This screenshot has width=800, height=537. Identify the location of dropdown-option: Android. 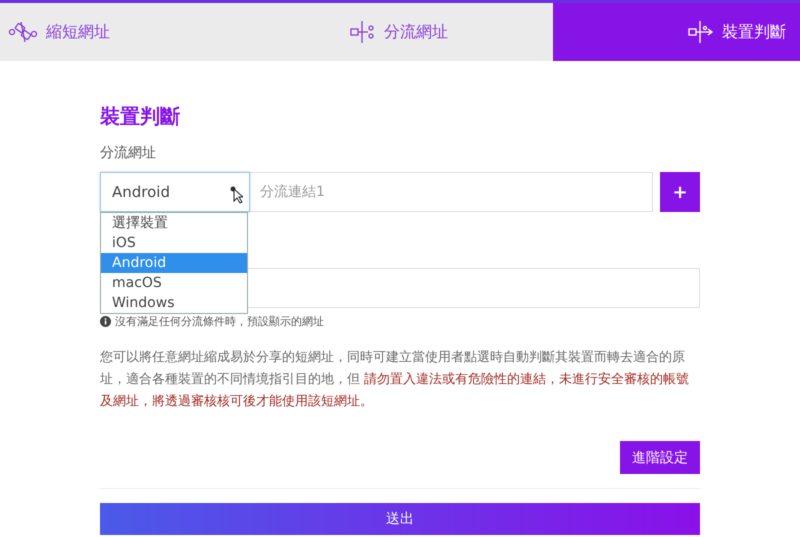
(174, 263).